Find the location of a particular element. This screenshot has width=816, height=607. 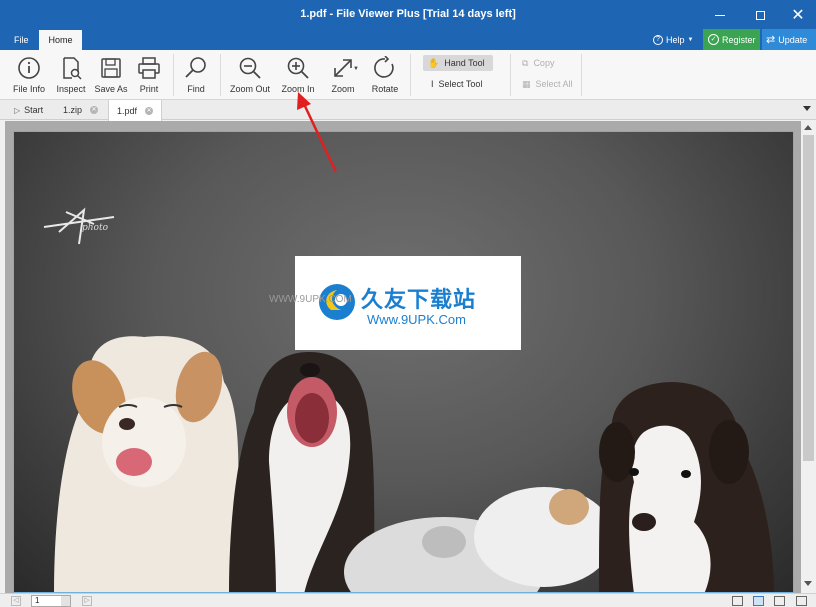

save-as-button: Save As is located at coordinates (111, 77).